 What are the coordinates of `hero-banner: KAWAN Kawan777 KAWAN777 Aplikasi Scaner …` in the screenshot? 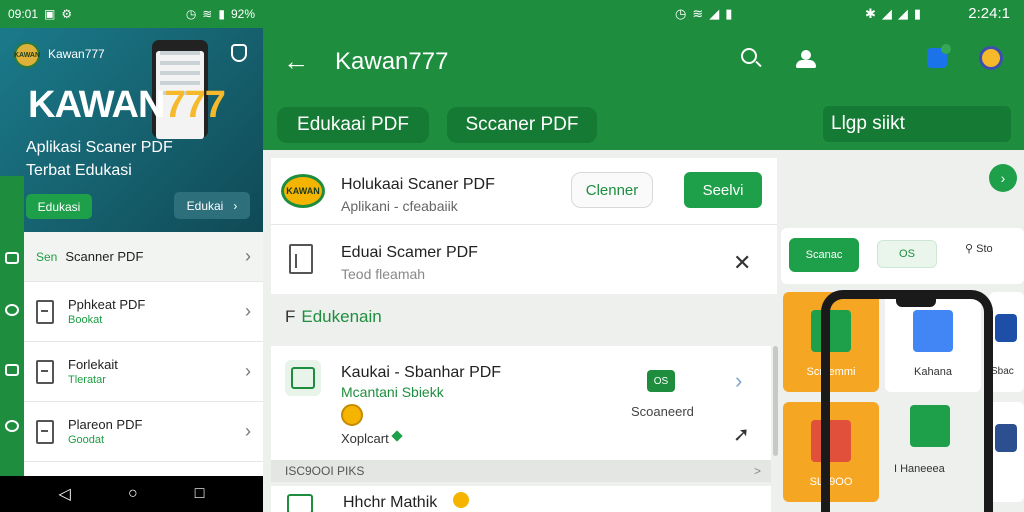 It's located at (131, 130).